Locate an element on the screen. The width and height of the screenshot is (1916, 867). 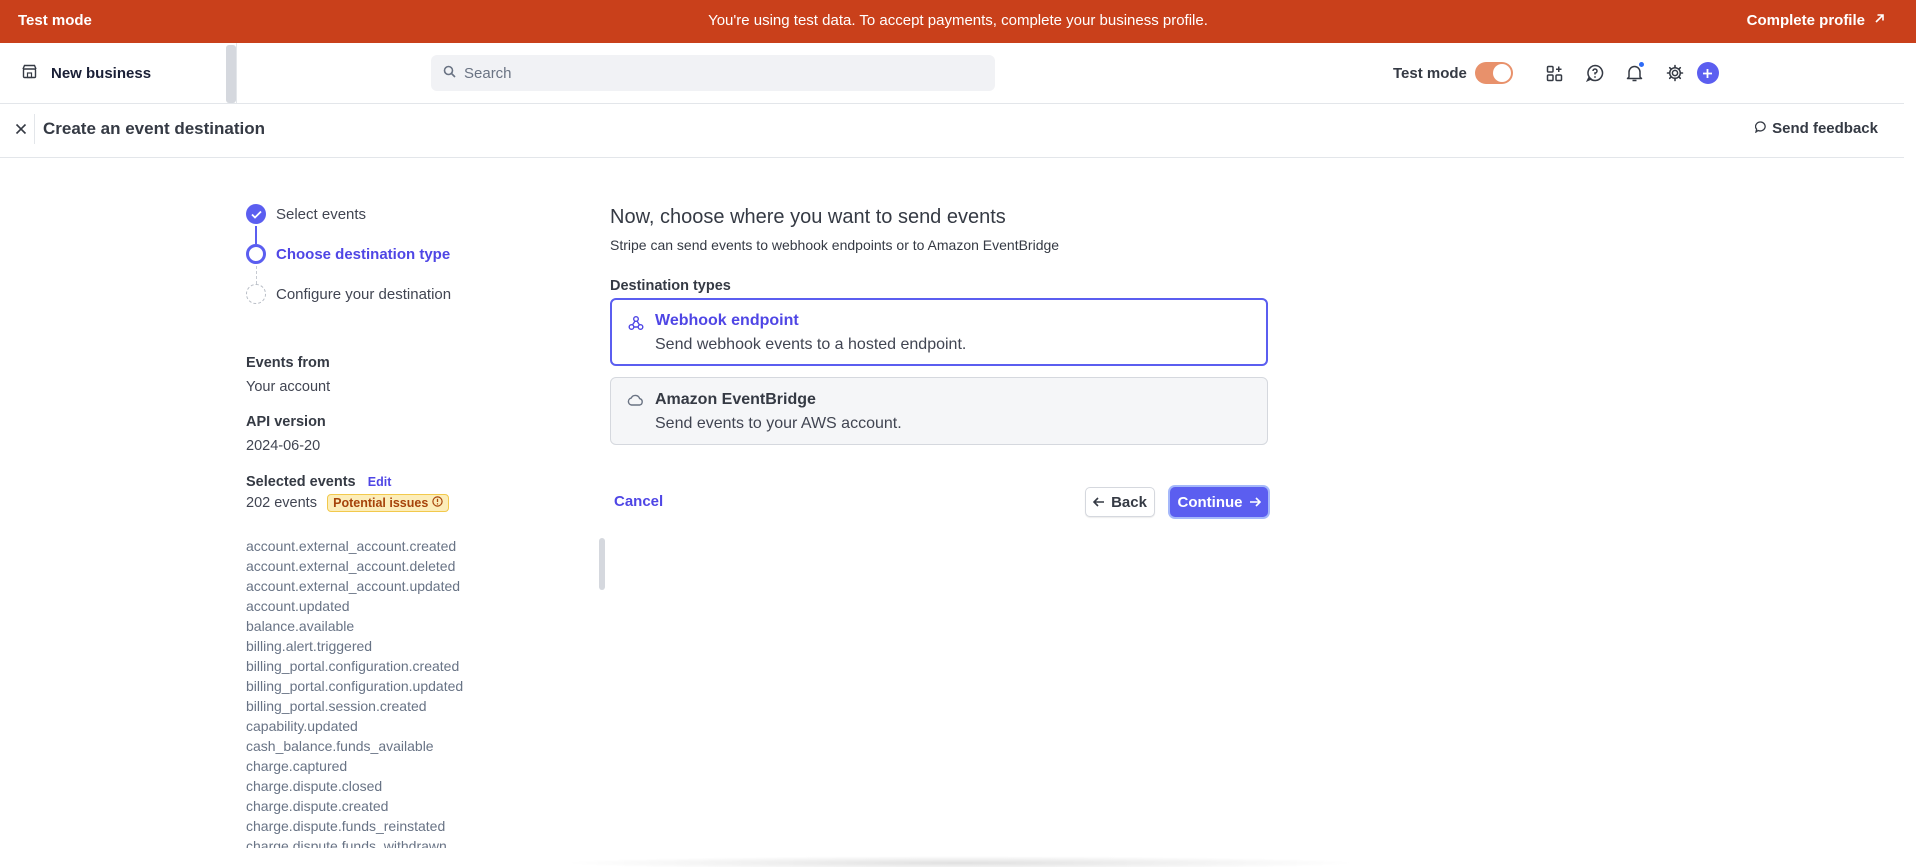
warning-info-icon is located at coordinates (438, 503).